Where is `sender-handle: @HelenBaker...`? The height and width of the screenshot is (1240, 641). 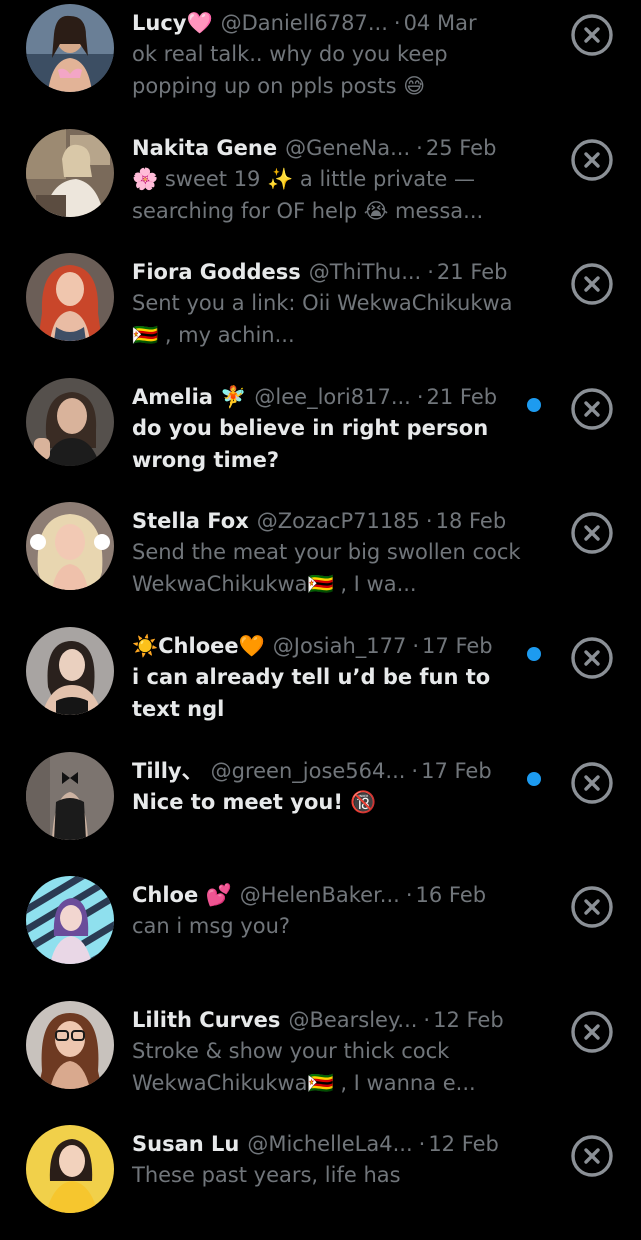
sender-handle: @HelenBaker... is located at coordinates (319, 895).